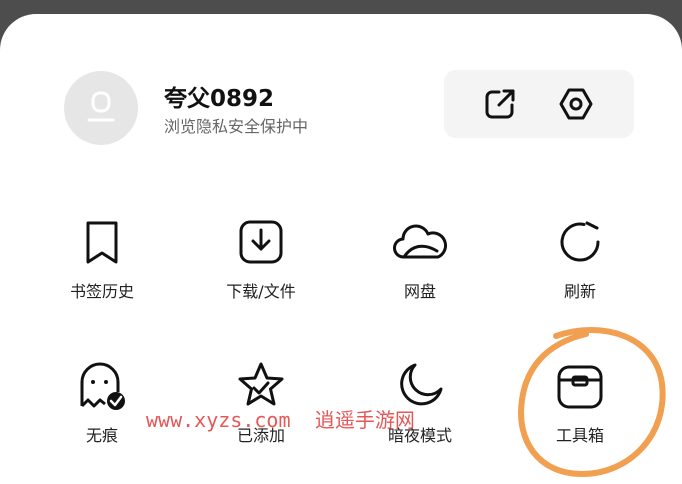  I want to click on refresh-icon, so click(580, 242).